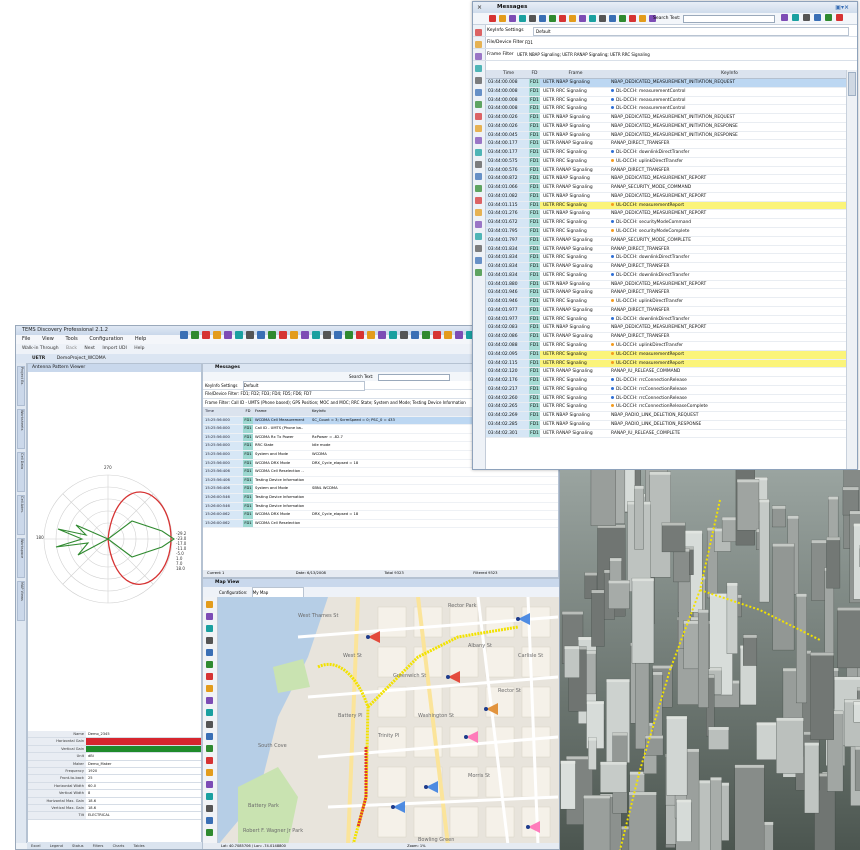 Image resolution: width=860 pixels, height=850 pixels. I want to click on prop-value: Demo_Maker, so click(143, 764).